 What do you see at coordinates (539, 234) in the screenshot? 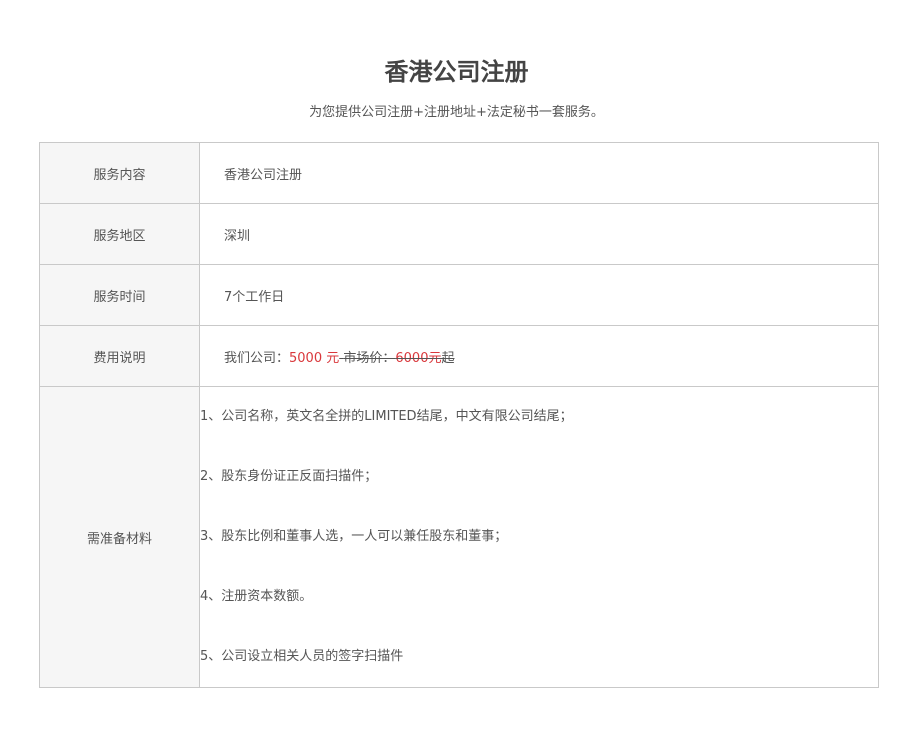
I see `row-value-service-region: 深圳` at bounding box center [539, 234].